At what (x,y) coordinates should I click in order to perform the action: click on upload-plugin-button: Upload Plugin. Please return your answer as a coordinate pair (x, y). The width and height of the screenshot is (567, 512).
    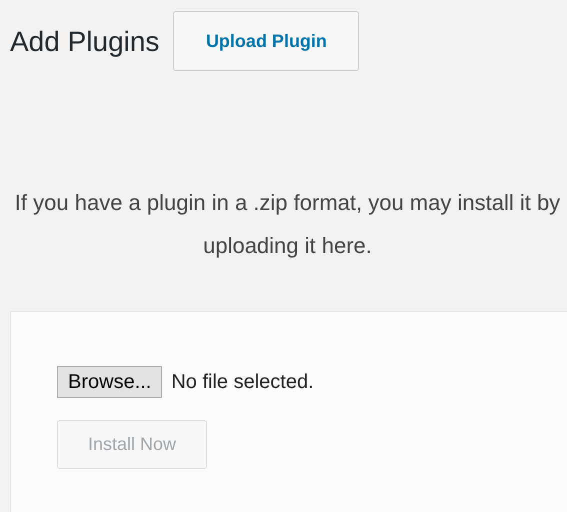
    Looking at the image, I should click on (266, 41).